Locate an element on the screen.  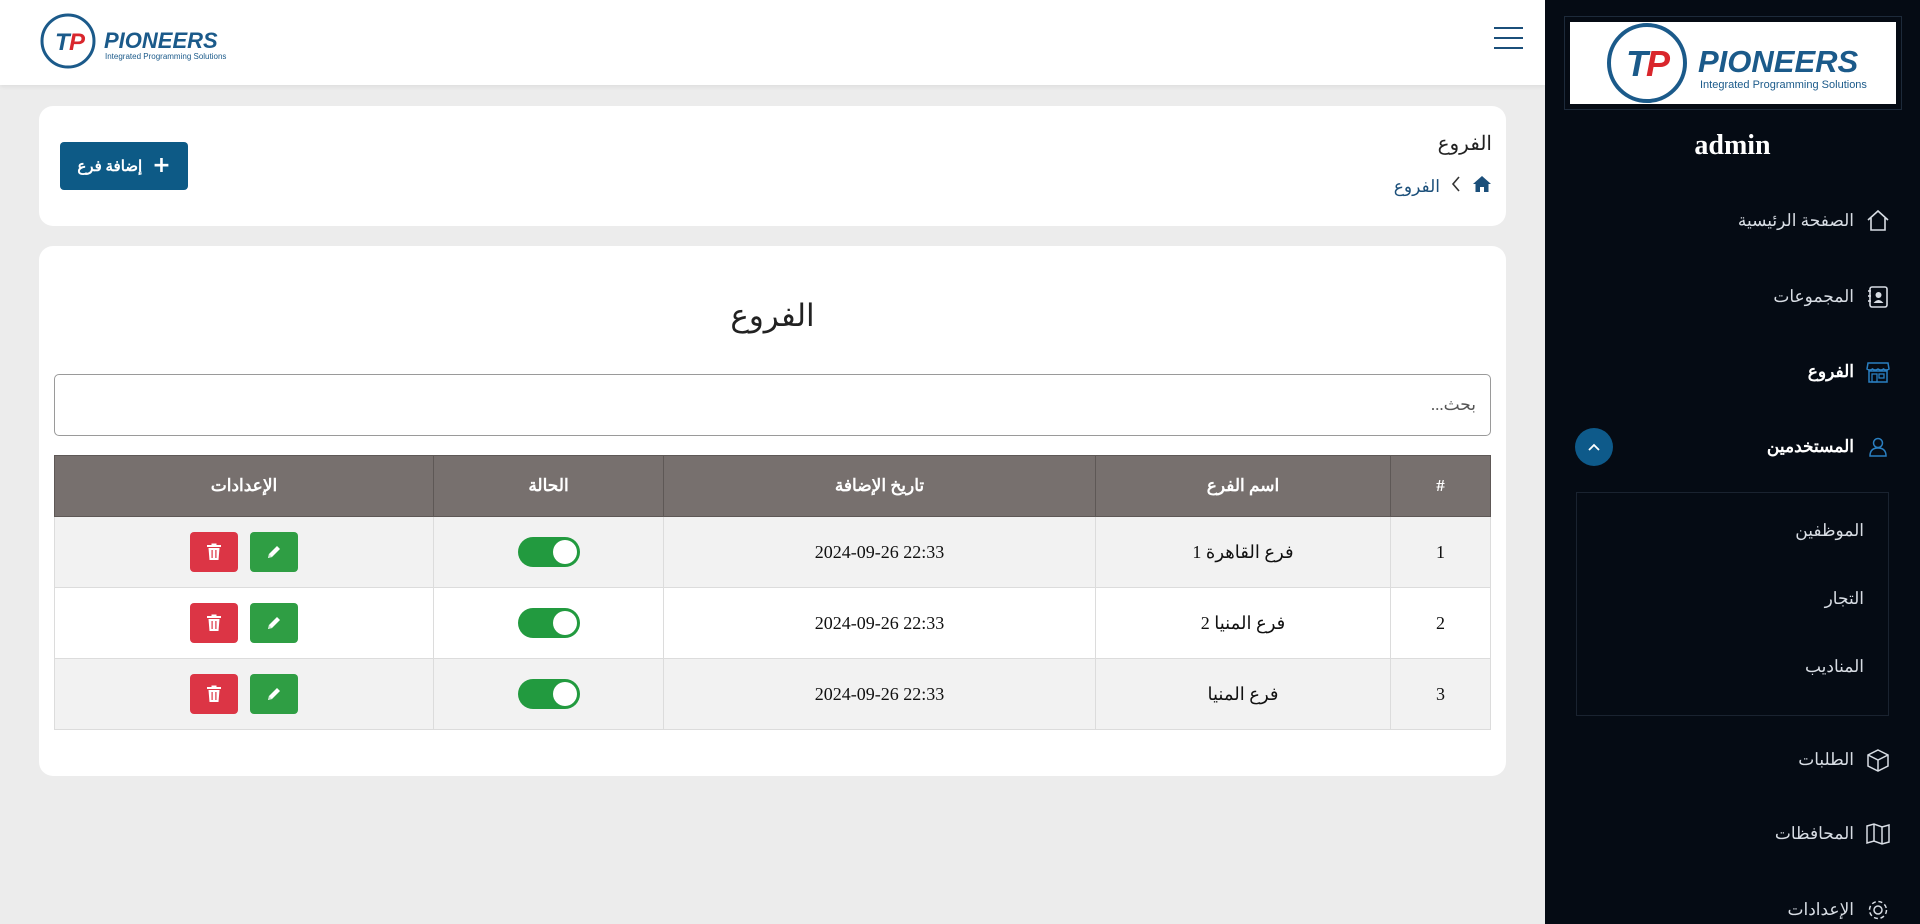
col-number: # is located at coordinates (1440, 486).